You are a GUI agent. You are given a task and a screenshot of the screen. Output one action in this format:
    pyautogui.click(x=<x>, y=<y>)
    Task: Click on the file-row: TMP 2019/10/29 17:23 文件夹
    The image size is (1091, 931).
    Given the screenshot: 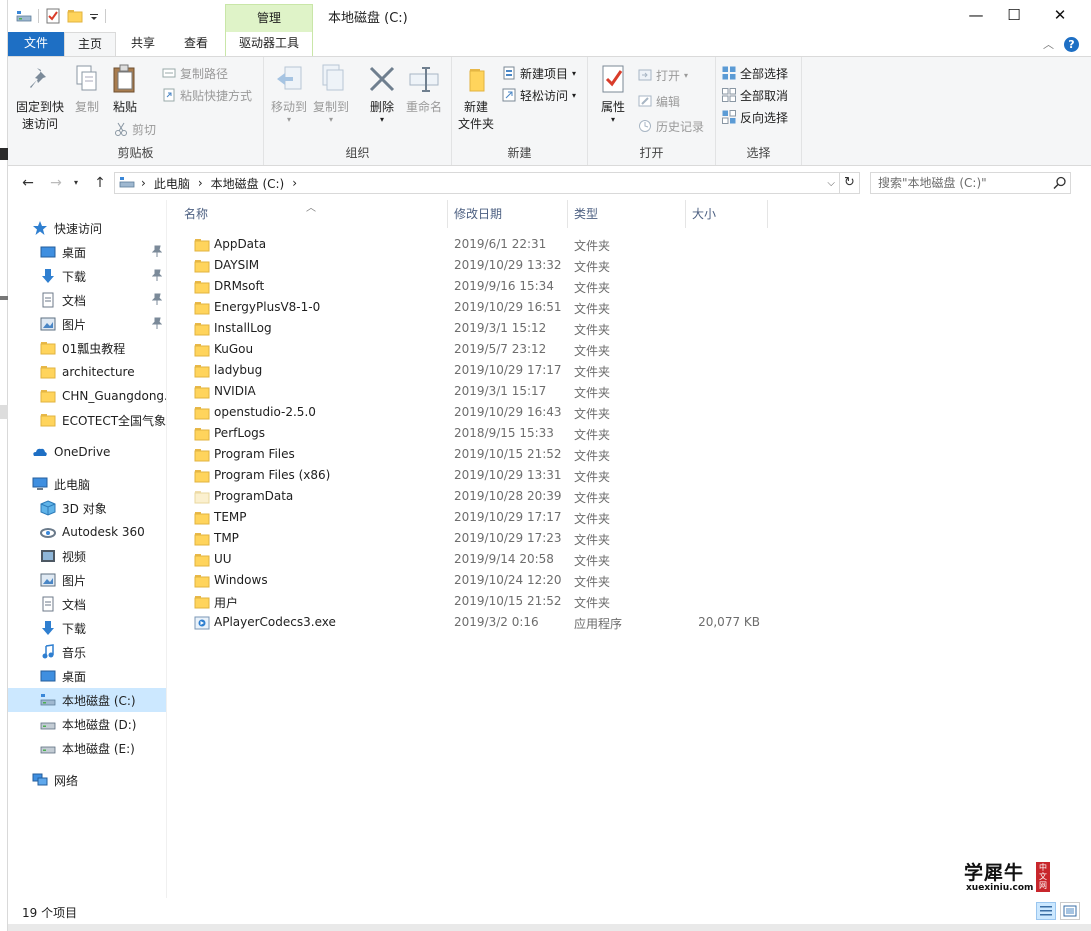 What is the action you would take?
    pyautogui.click(x=504, y=538)
    